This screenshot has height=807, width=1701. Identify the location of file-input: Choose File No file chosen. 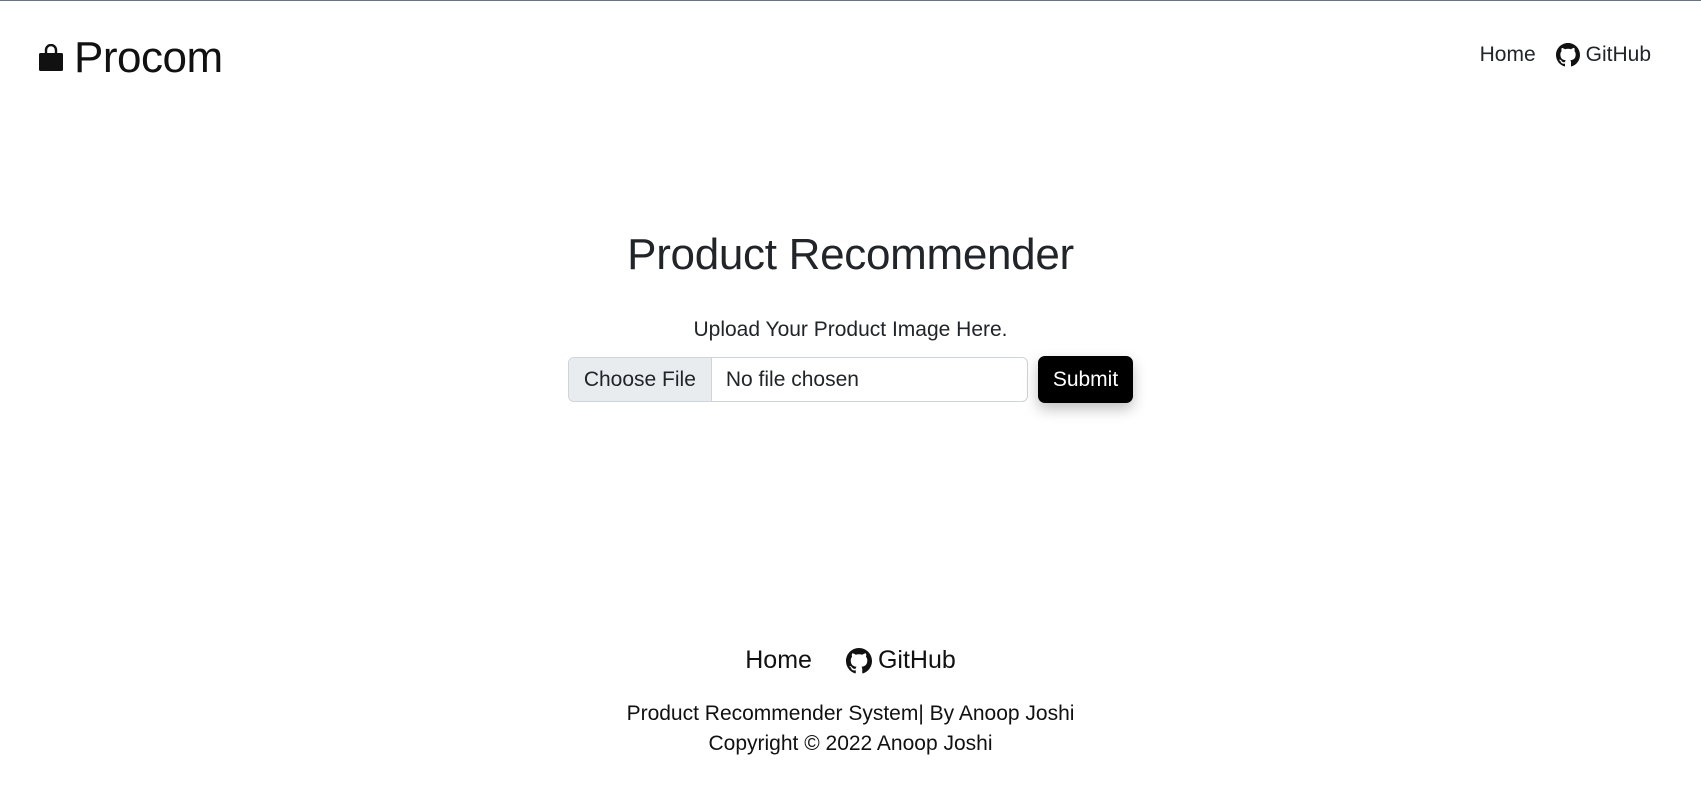
(797, 379).